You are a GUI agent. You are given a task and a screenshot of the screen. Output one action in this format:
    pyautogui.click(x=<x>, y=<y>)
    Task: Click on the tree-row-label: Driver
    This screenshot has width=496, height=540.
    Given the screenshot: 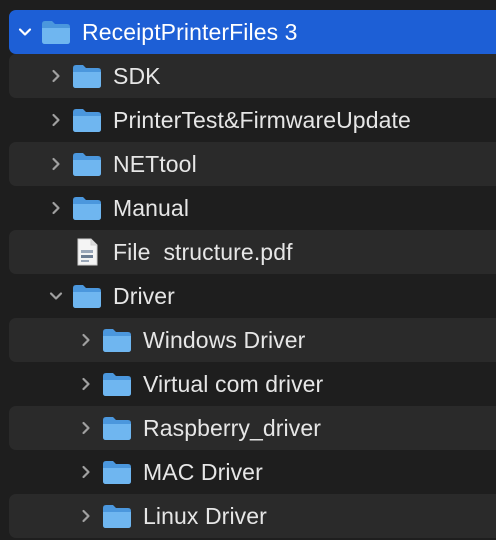 What is the action you would take?
    pyautogui.click(x=144, y=295)
    